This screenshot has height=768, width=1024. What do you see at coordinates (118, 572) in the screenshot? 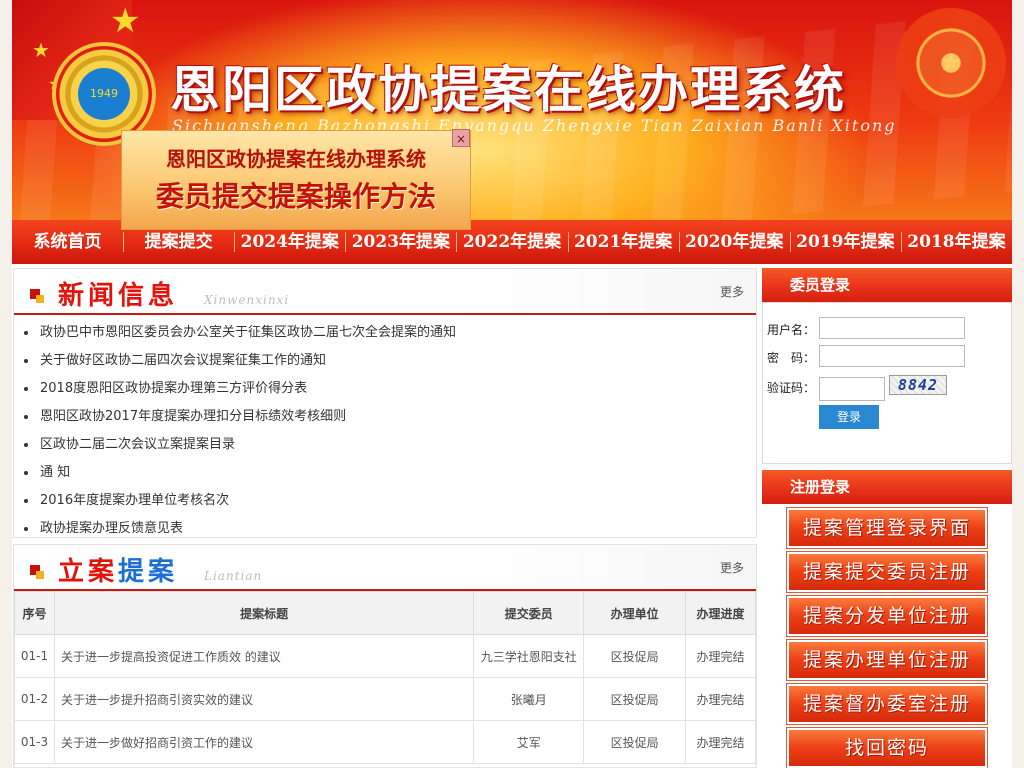
I see `cases-title: 立案提案` at bounding box center [118, 572].